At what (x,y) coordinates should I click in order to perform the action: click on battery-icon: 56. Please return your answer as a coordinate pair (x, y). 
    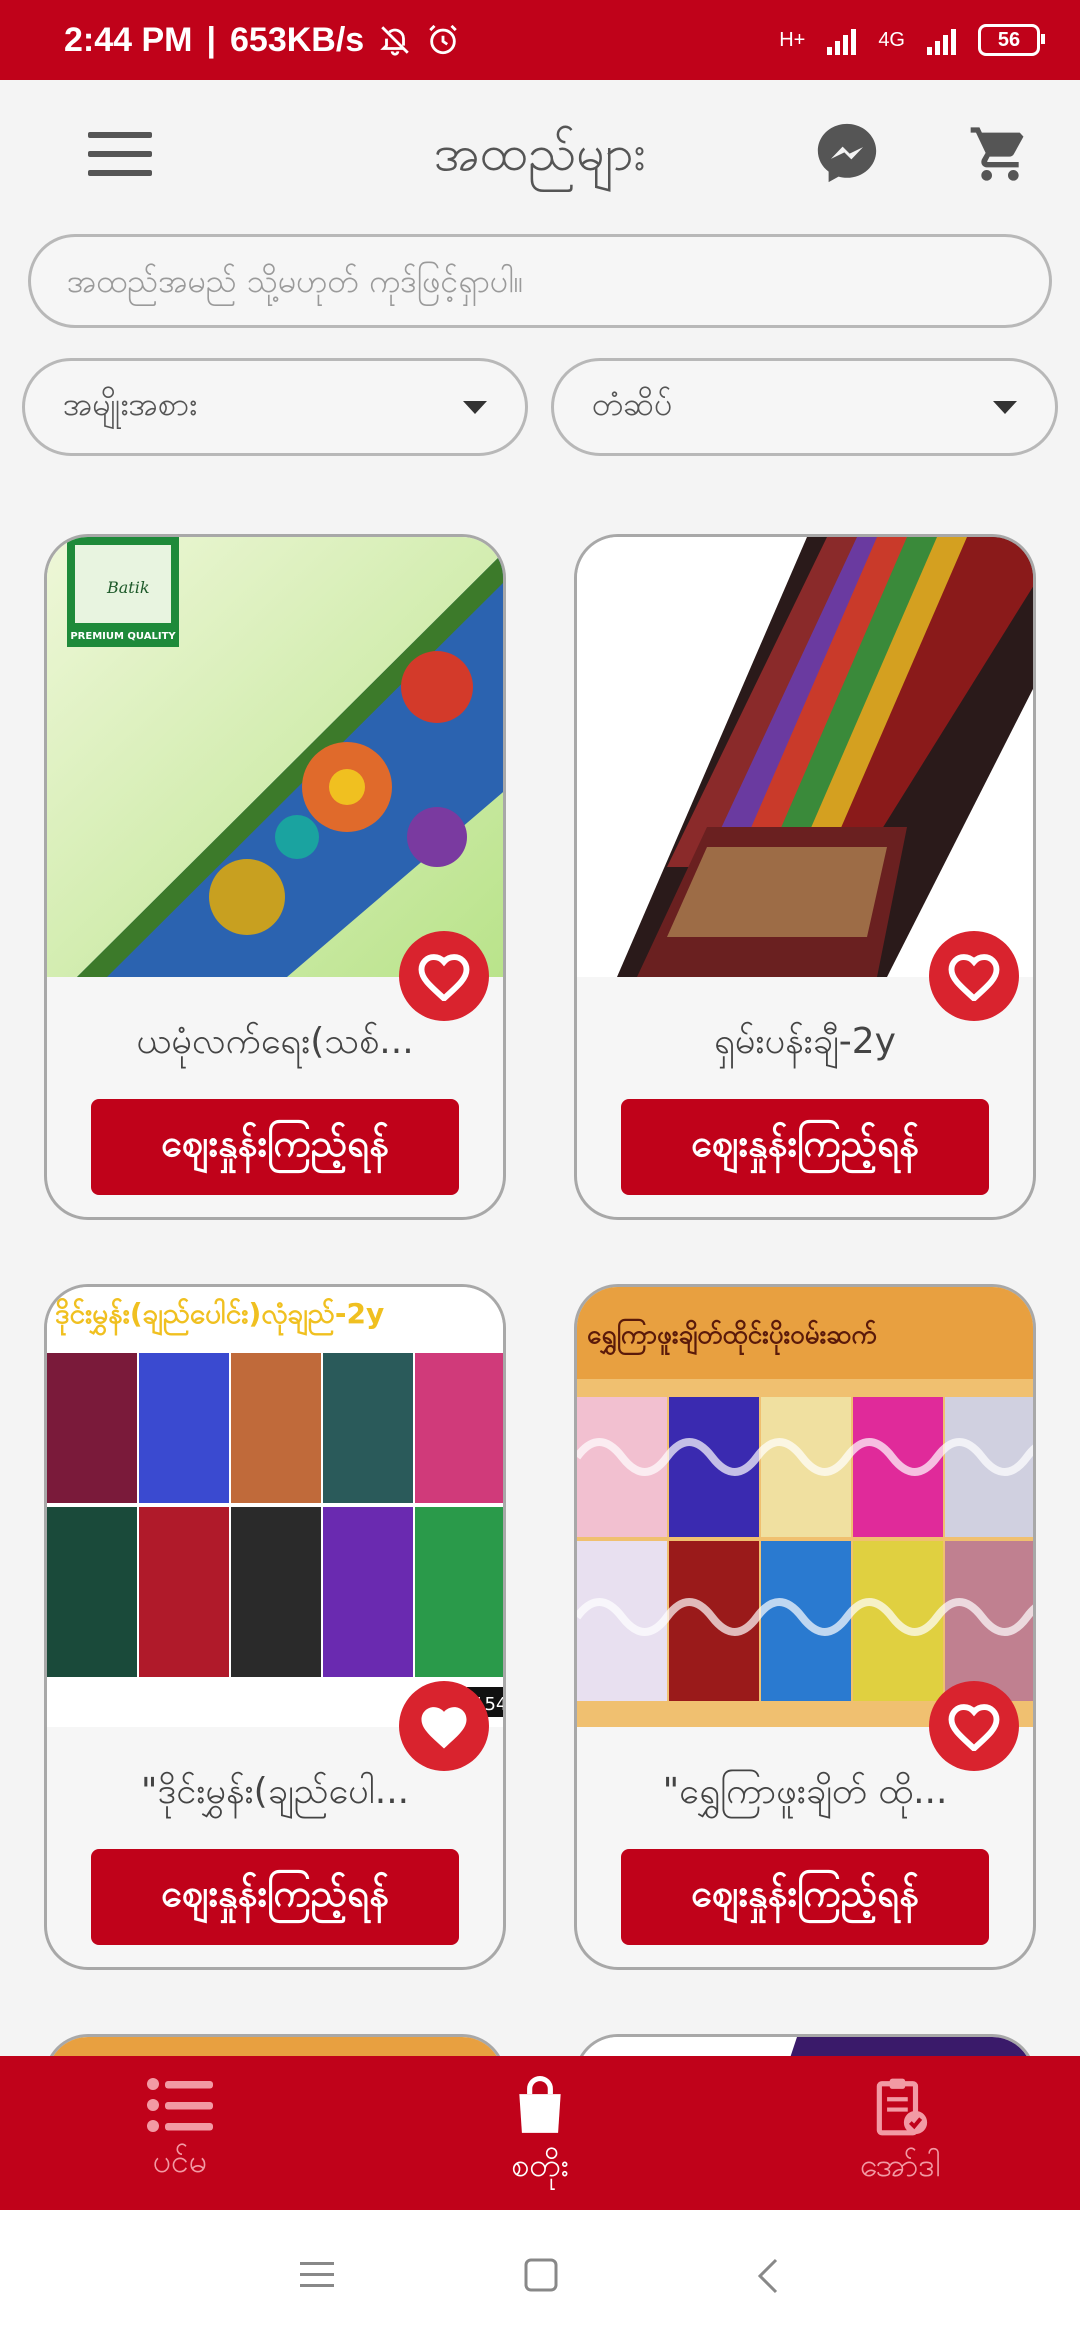
    Looking at the image, I should click on (1011, 40).